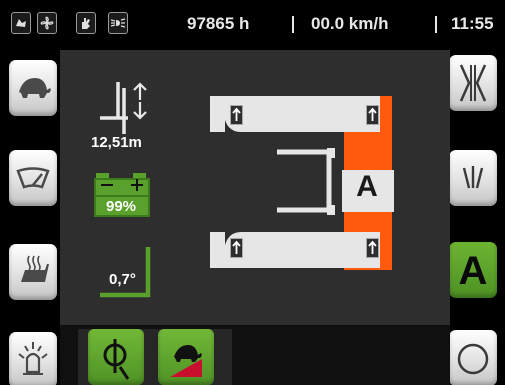 The width and height of the screenshot is (505, 385). What do you see at coordinates (118, 23) in the screenshot?
I see `lights-icon` at bounding box center [118, 23].